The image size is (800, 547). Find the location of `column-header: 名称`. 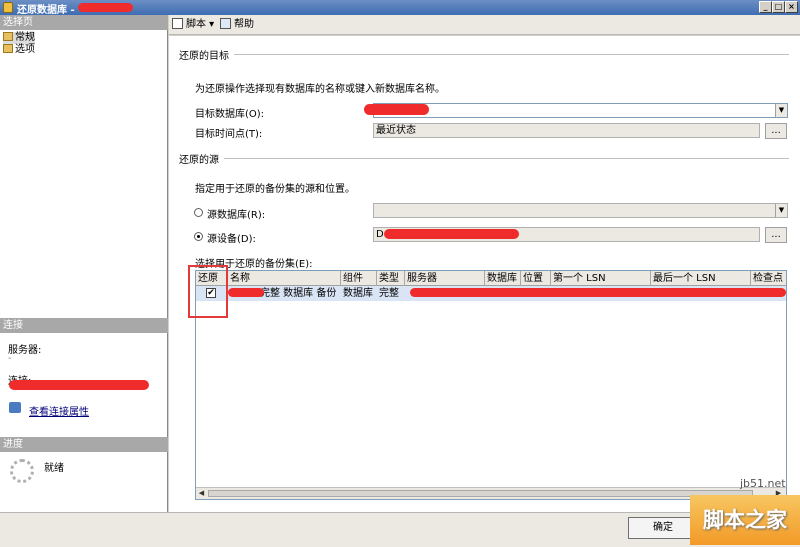

column-header: 名称 is located at coordinates (284, 278).